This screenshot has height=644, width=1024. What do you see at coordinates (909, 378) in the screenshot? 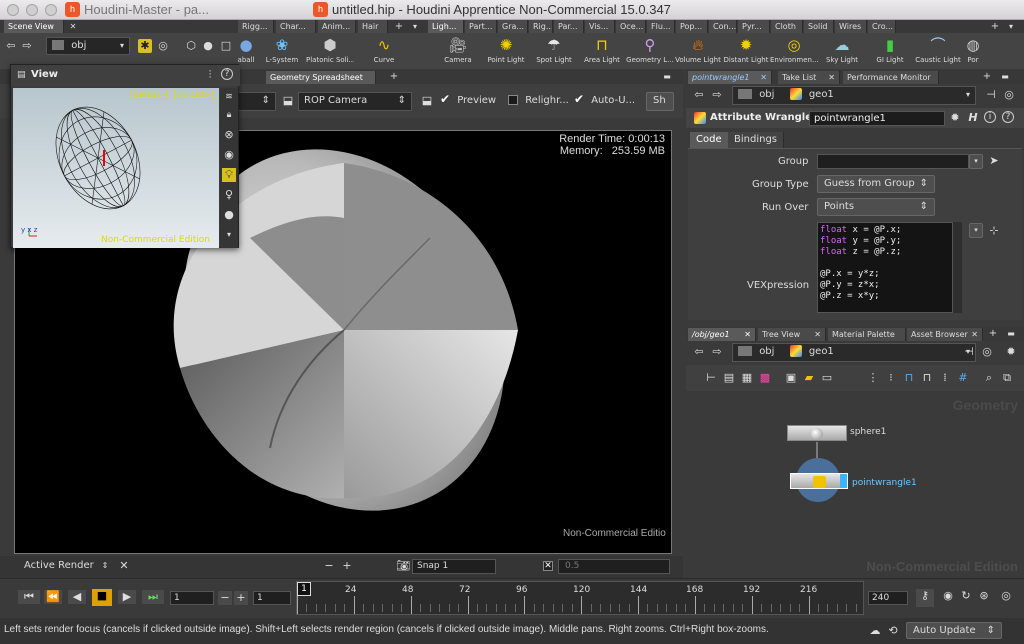
I see `flag-blue-icon: ⊓` at bounding box center [909, 378].